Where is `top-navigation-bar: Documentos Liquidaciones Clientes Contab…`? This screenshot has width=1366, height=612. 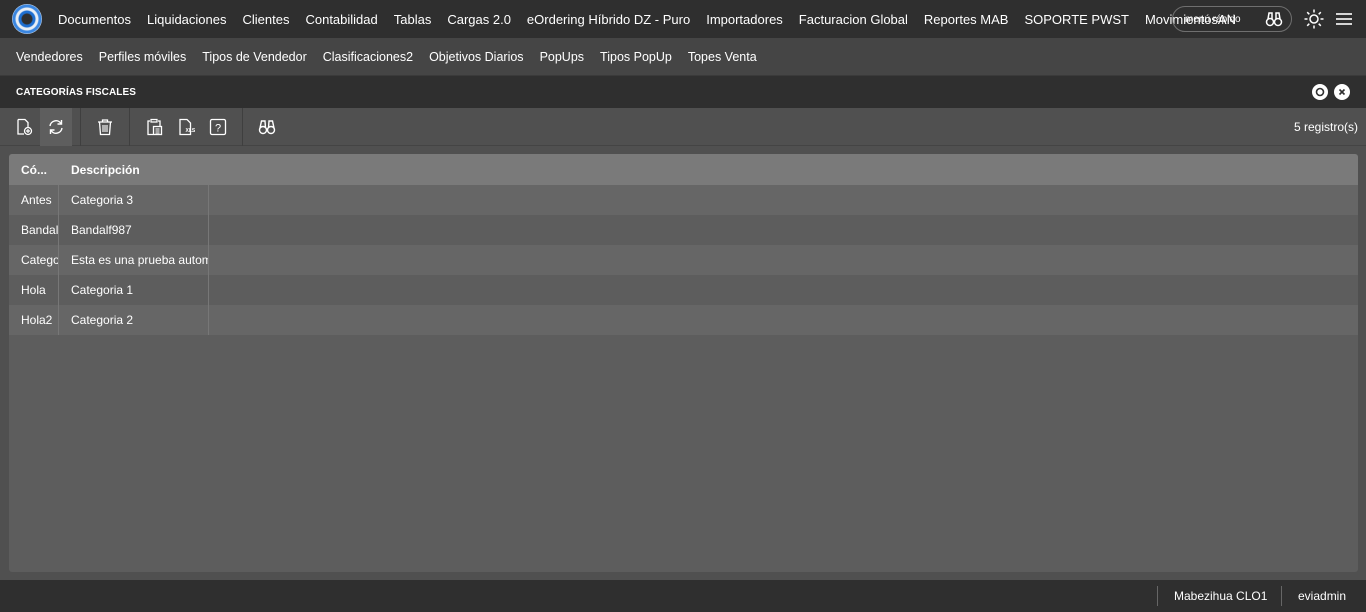
top-navigation-bar: Documentos Liquidaciones Clientes Contab… is located at coordinates (683, 19).